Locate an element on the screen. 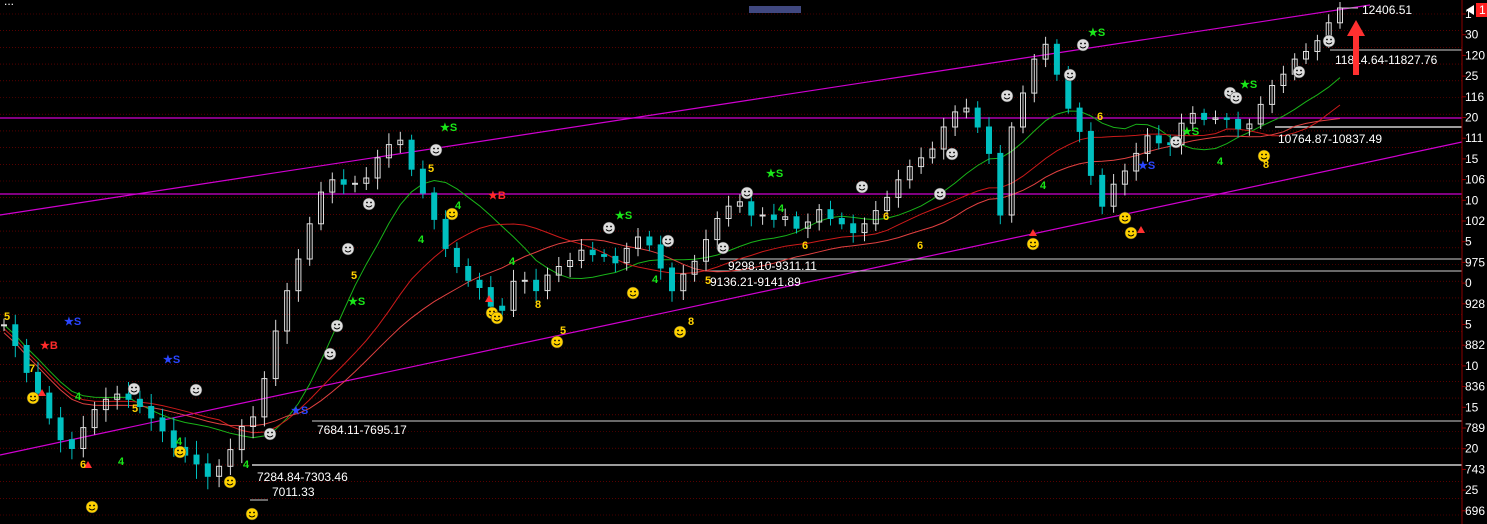  y-tick-label: 111 is located at coordinates (1474, 138).